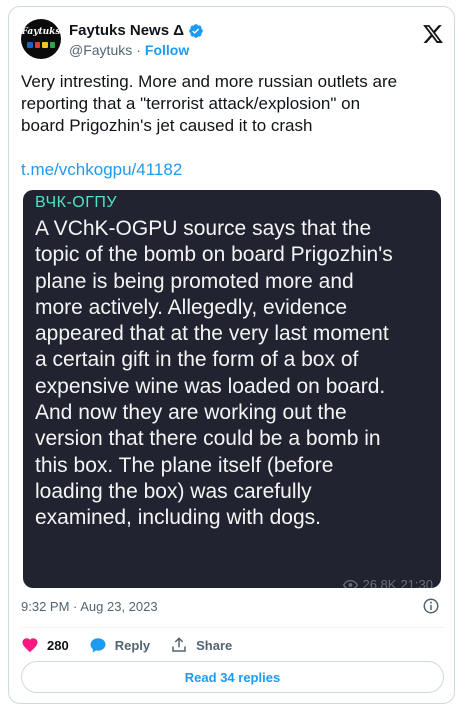 The height and width of the screenshot is (710, 463). What do you see at coordinates (100, 50) in the screenshot?
I see `author-handle: @Faytuks` at bounding box center [100, 50].